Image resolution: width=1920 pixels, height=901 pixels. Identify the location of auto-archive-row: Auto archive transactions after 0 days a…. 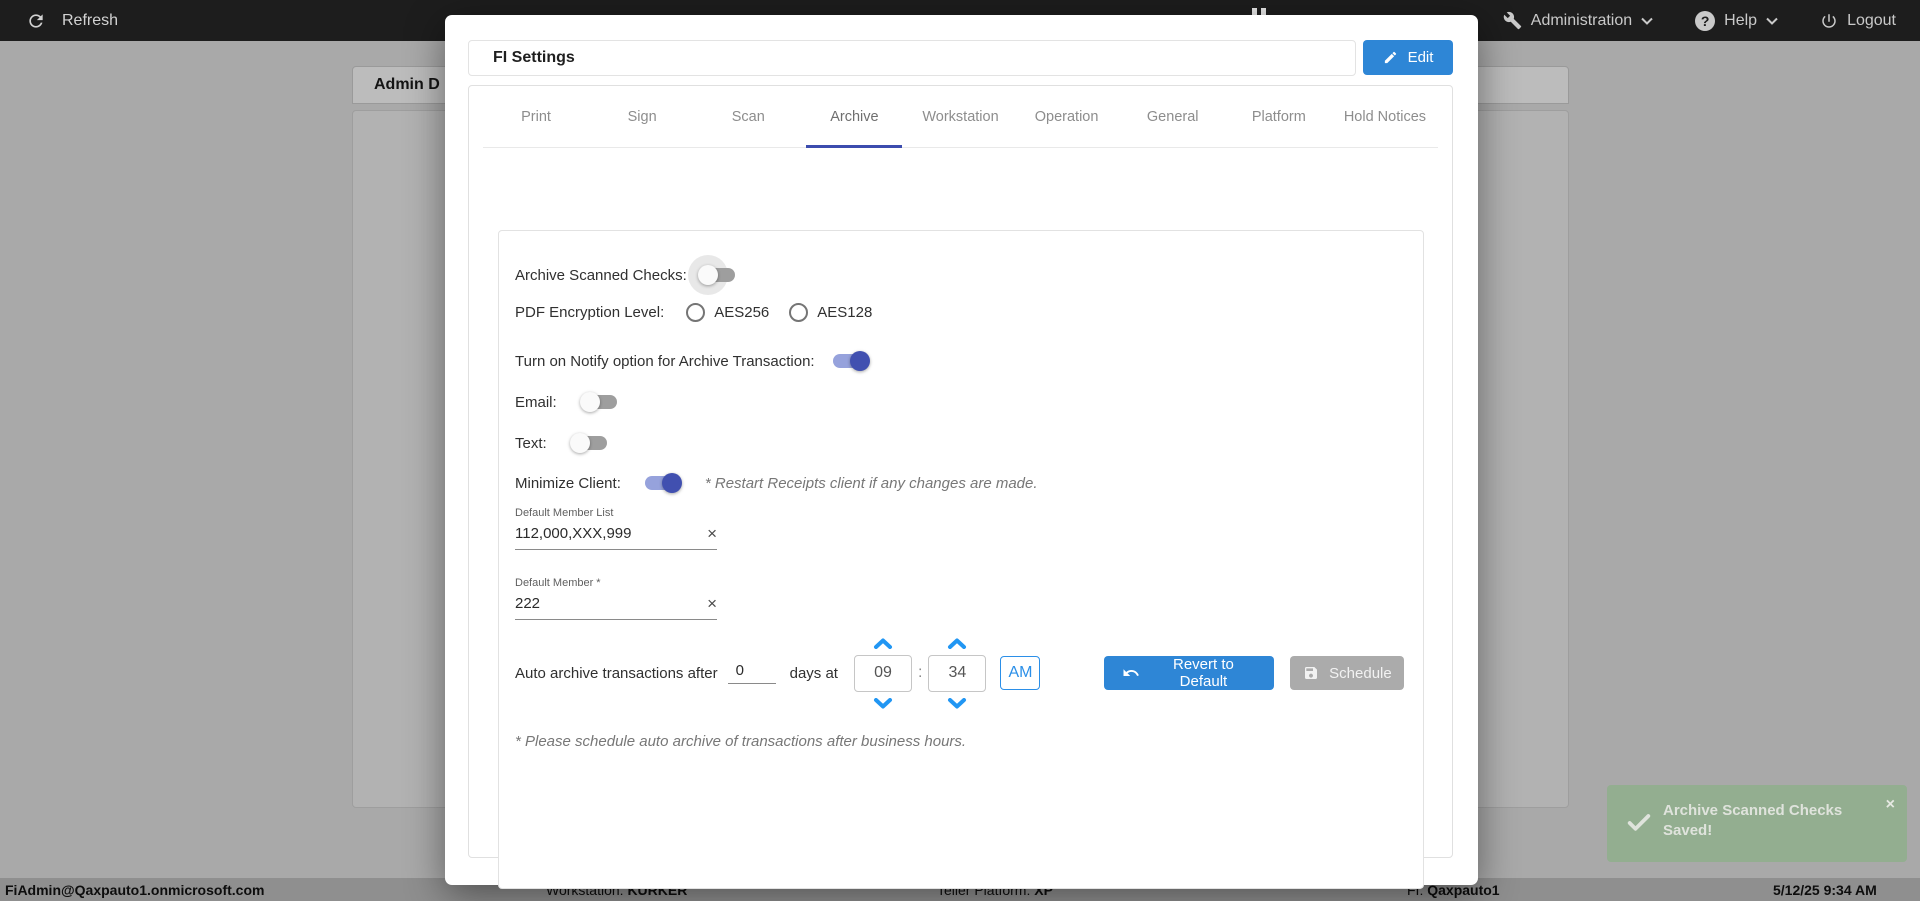
(960, 673).